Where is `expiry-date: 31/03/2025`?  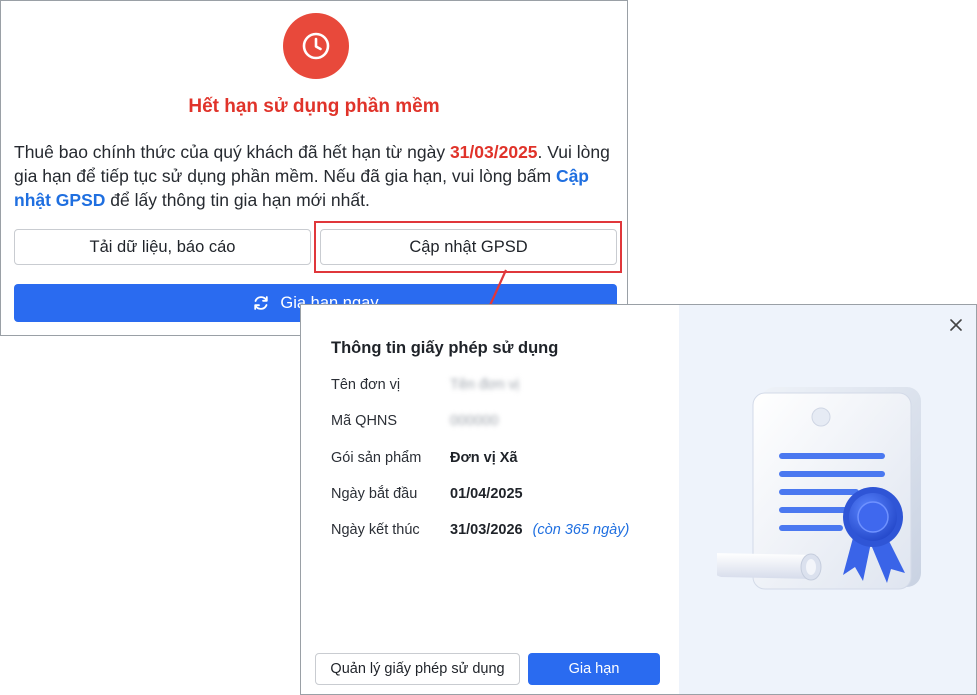
expiry-date: 31/03/2025 is located at coordinates (493, 152).